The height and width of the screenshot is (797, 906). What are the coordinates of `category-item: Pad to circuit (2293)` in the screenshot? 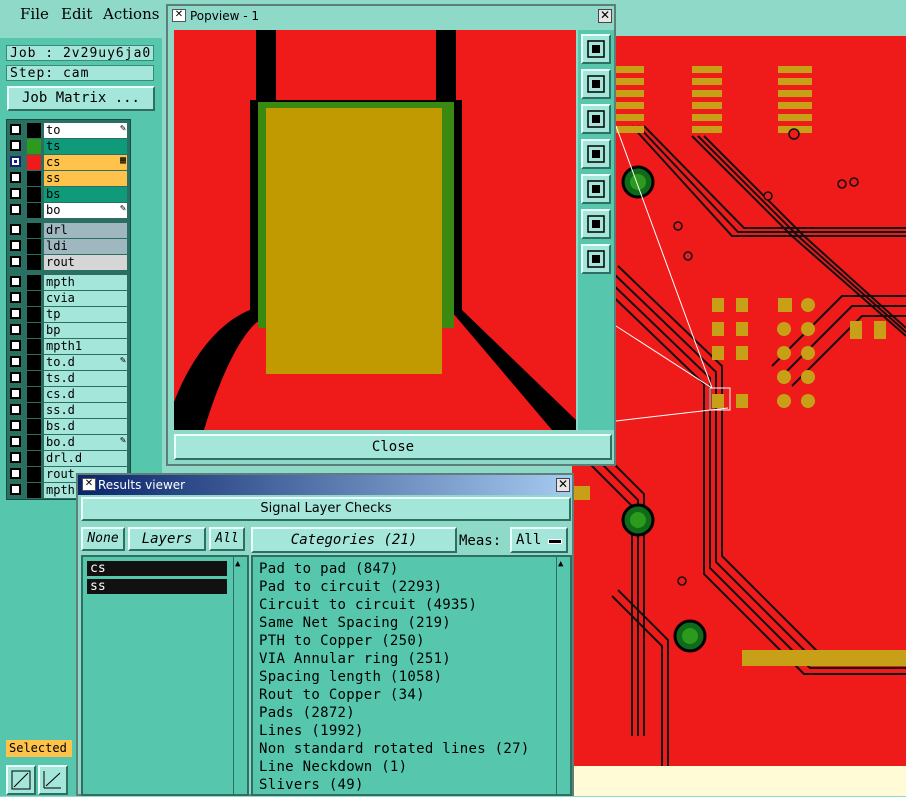 It's located at (350, 587).